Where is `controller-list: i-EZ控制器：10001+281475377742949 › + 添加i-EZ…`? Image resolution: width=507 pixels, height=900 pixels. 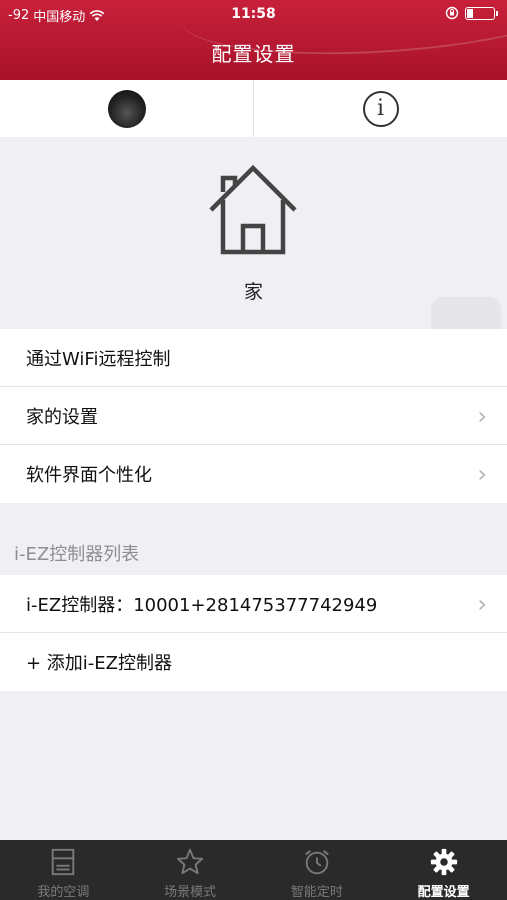
controller-list: i-EZ控制器：10001+281475377742949 › + 添加i-EZ… is located at coordinates (253, 633).